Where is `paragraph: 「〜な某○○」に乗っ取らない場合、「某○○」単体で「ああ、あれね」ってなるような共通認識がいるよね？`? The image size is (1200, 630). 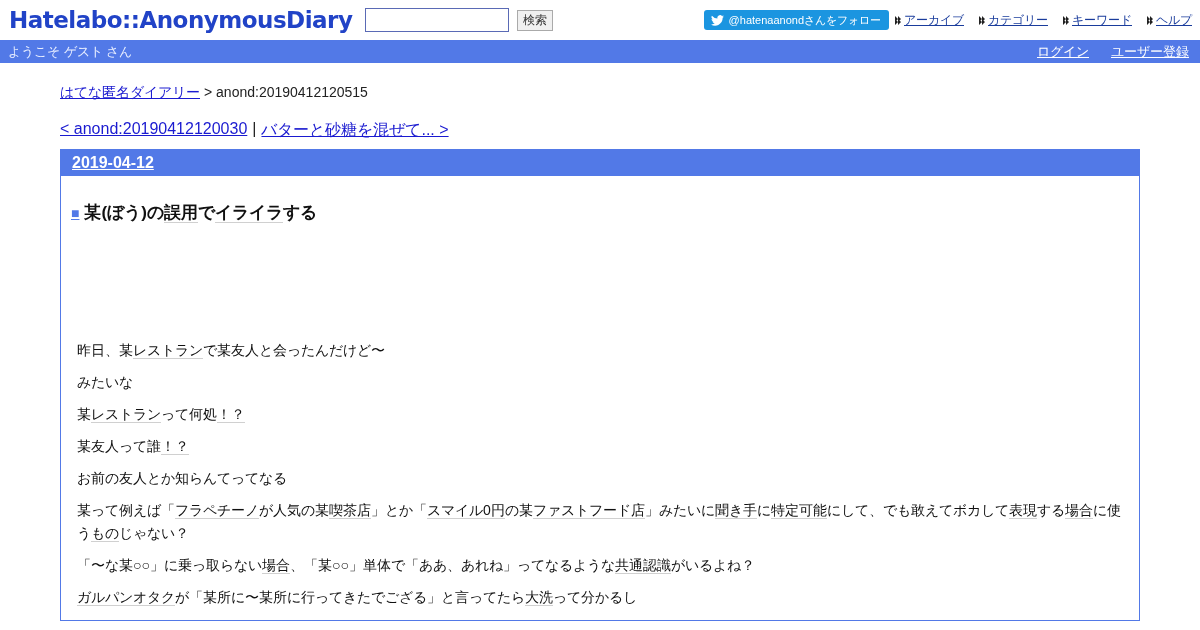
paragraph: 「〜な某○○」に乗っ取らない場合、「某○○」単体で「ああ、あれね」ってなるような共通認識がいるよね？ is located at coordinates (416, 566).